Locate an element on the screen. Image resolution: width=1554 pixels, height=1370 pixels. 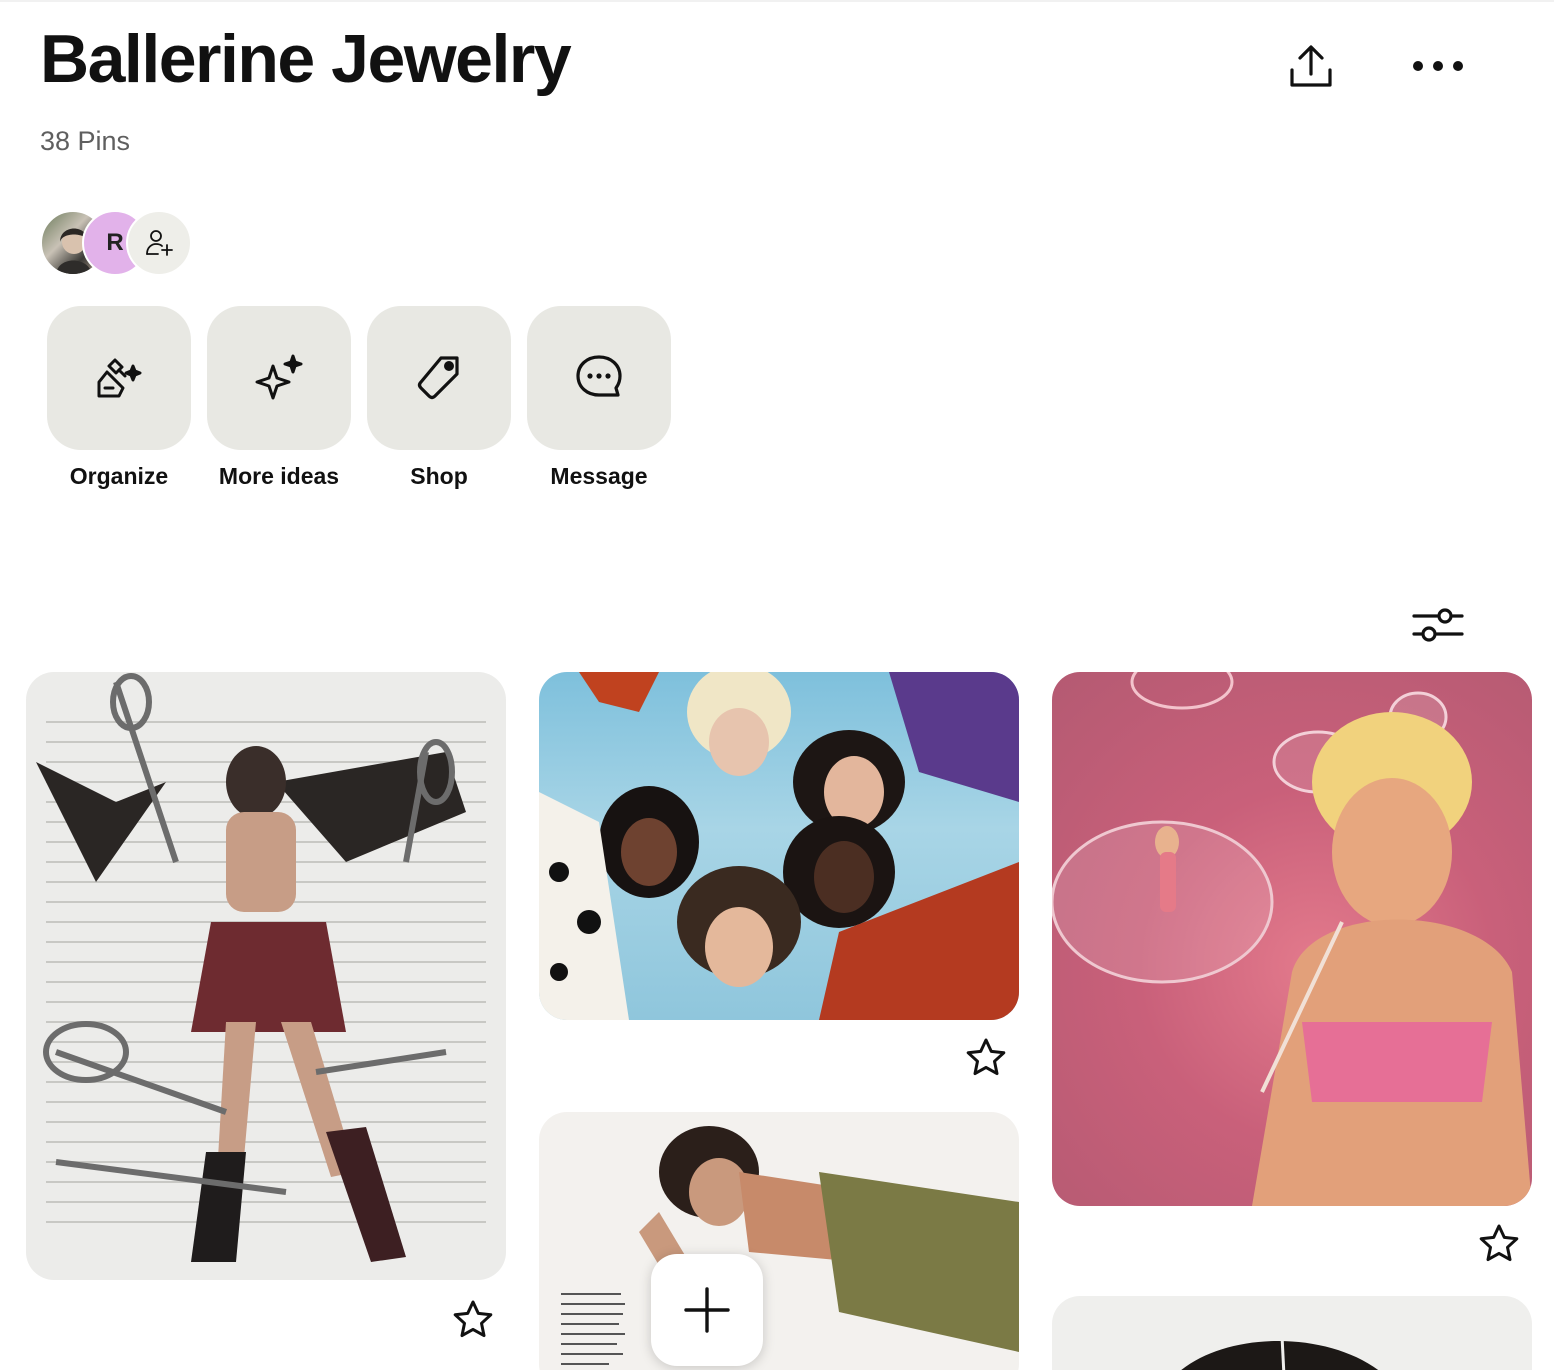
share-icon is located at coordinates (1311, 66).